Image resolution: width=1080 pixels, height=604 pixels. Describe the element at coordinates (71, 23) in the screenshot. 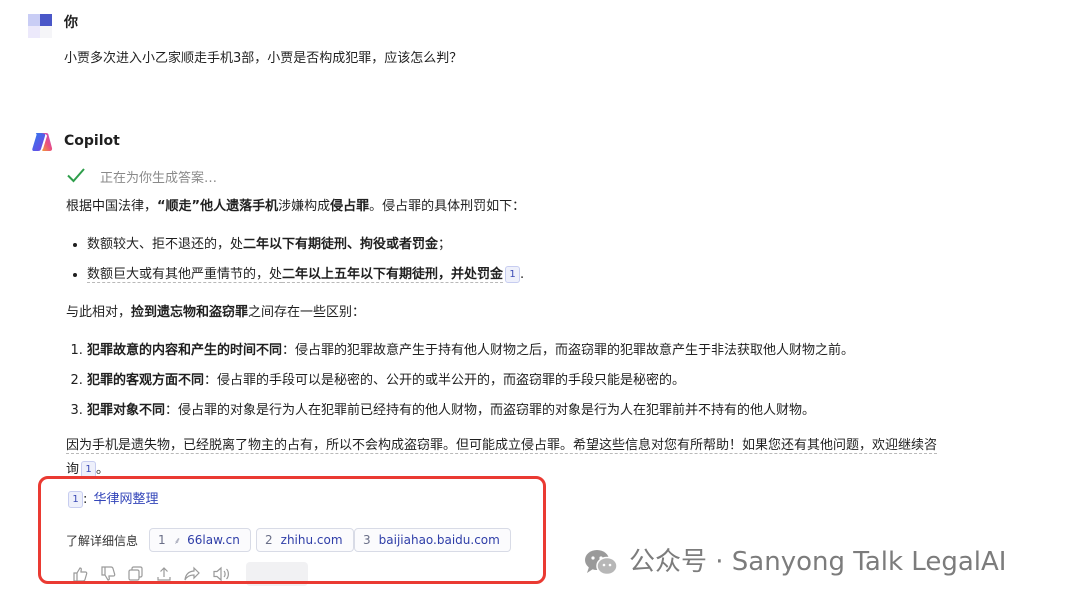

I see `user-name: 你` at that location.